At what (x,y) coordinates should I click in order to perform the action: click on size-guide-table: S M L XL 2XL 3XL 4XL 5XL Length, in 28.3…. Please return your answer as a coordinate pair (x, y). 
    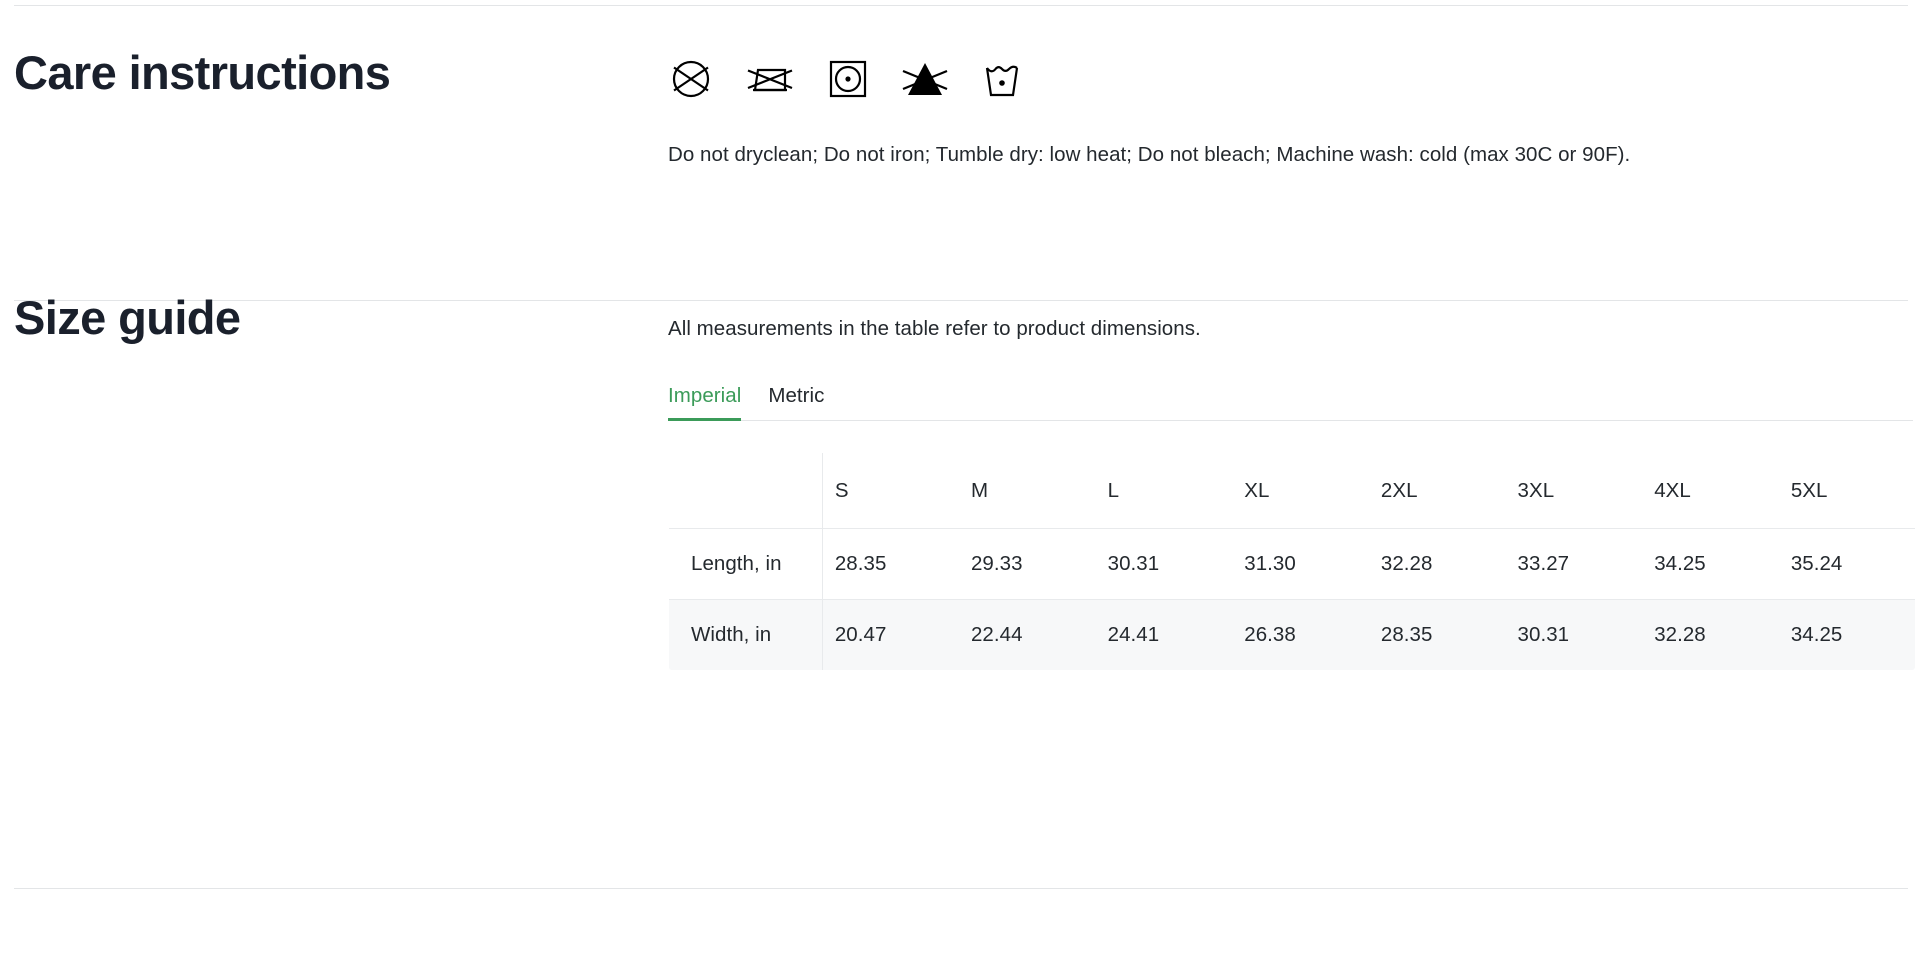
    Looking at the image, I should click on (1292, 562).